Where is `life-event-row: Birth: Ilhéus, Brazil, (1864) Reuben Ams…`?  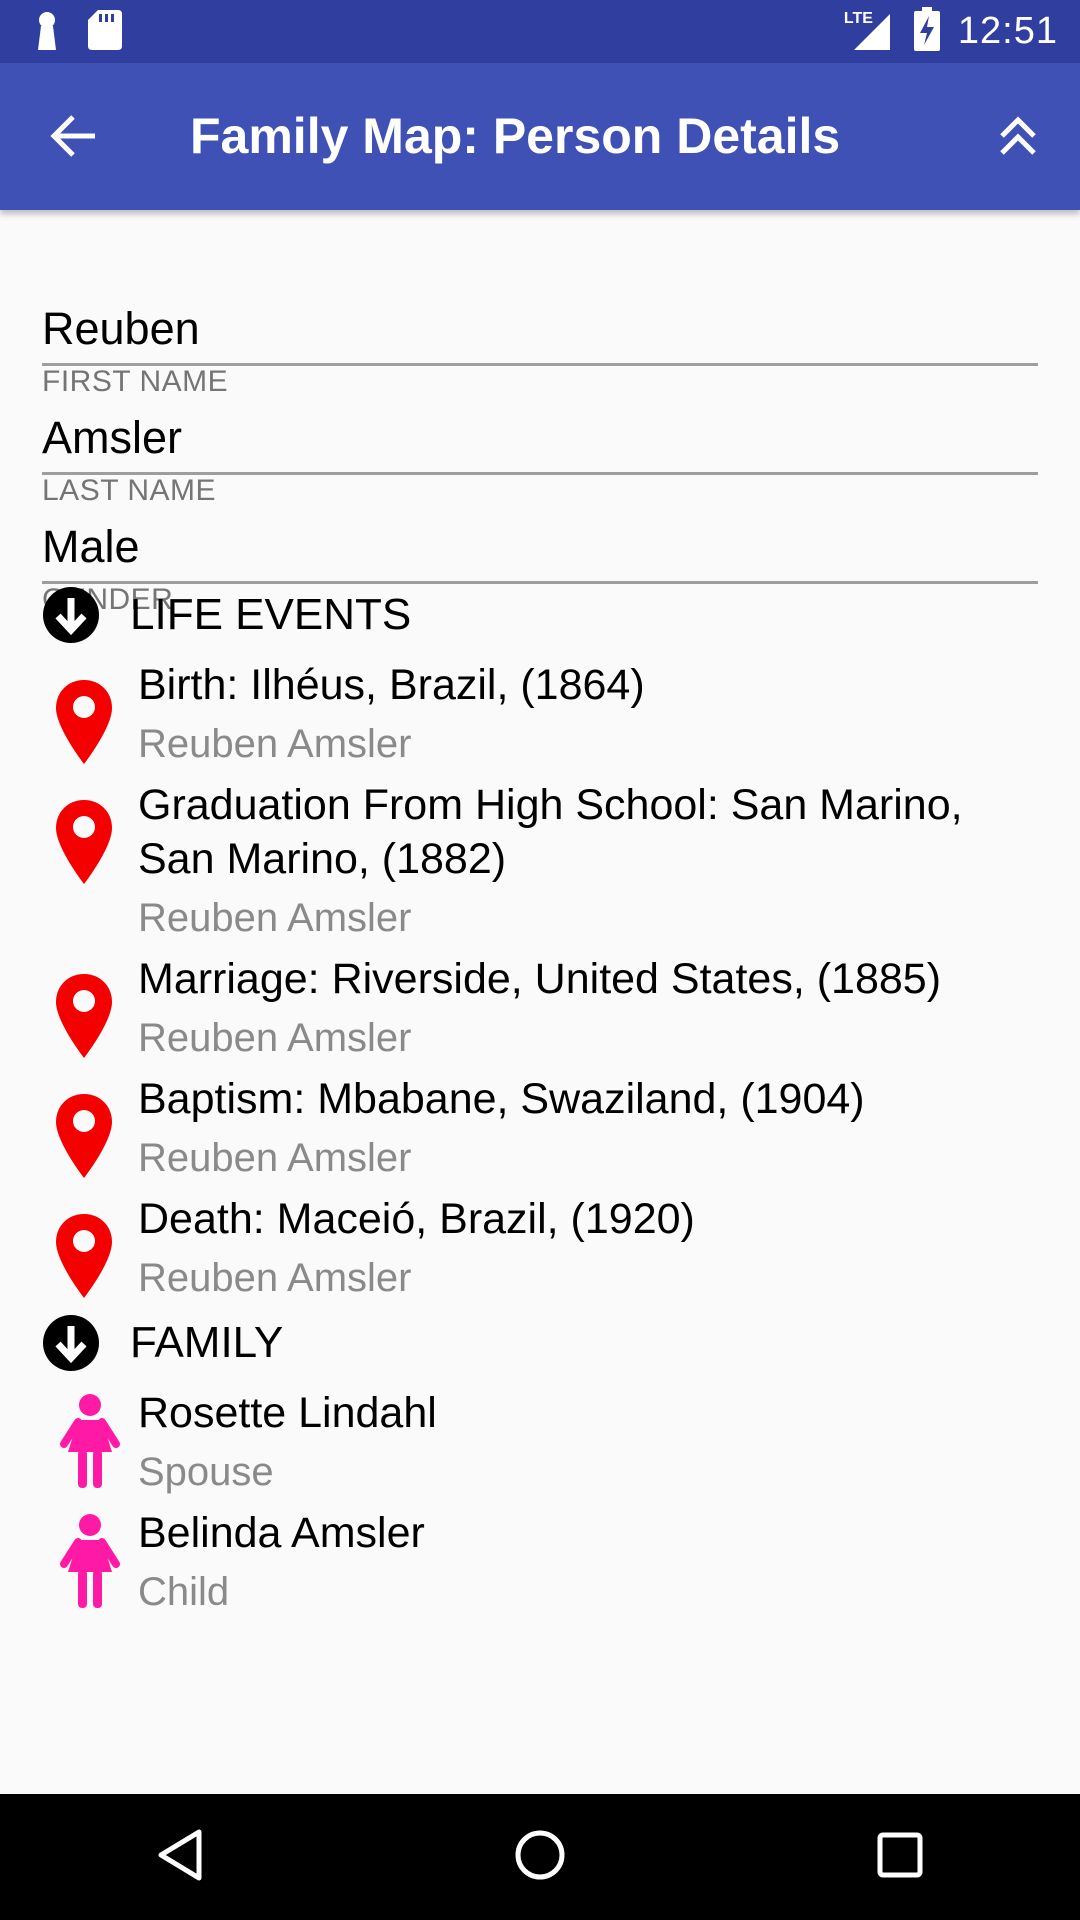
life-event-row: Birth: Ilhéus, Brazil, (1864) Reuben Ams… is located at coordinates (540, 713).